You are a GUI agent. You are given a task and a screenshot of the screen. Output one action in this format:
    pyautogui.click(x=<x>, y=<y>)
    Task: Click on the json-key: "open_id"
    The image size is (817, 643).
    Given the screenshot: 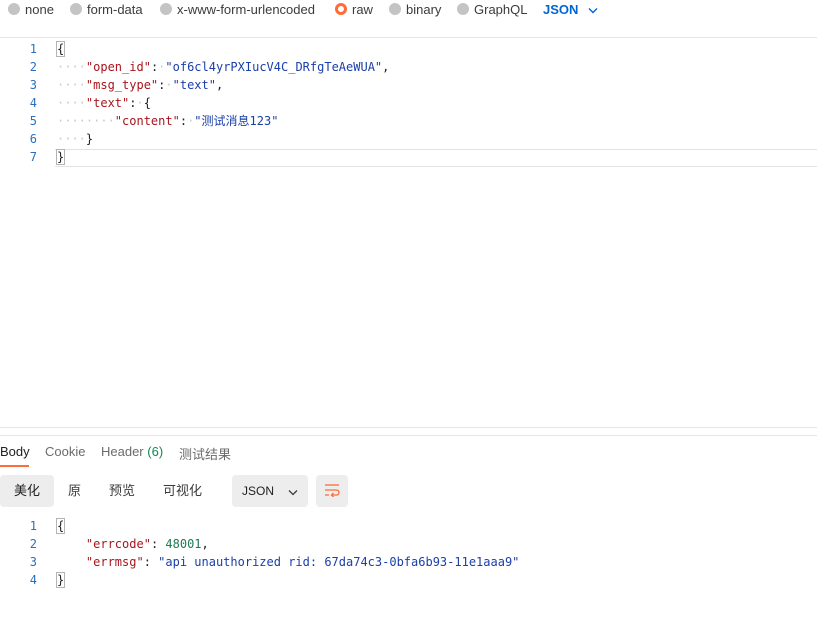 What is the action you would take?
    pyautogui.click(x=118, y=67)
    